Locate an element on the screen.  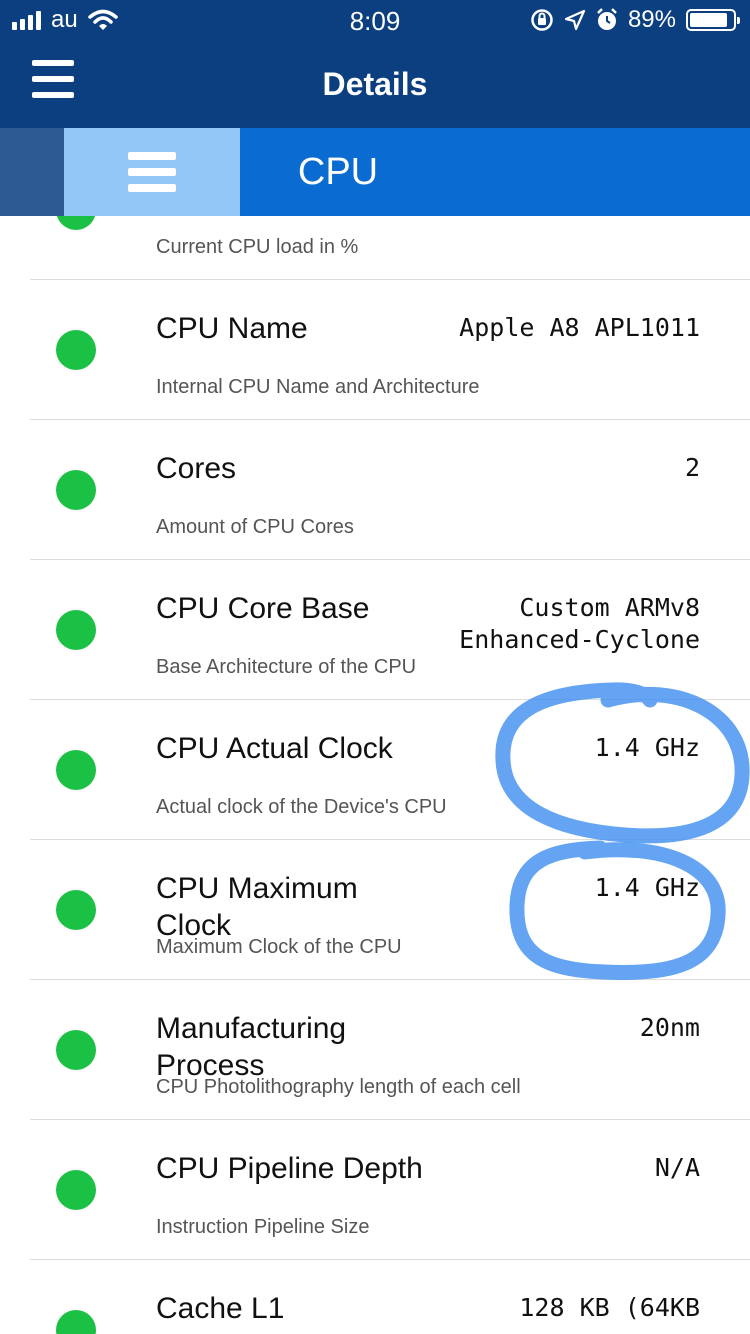
item-value: 20nm is located at coordinates (669, 1027).